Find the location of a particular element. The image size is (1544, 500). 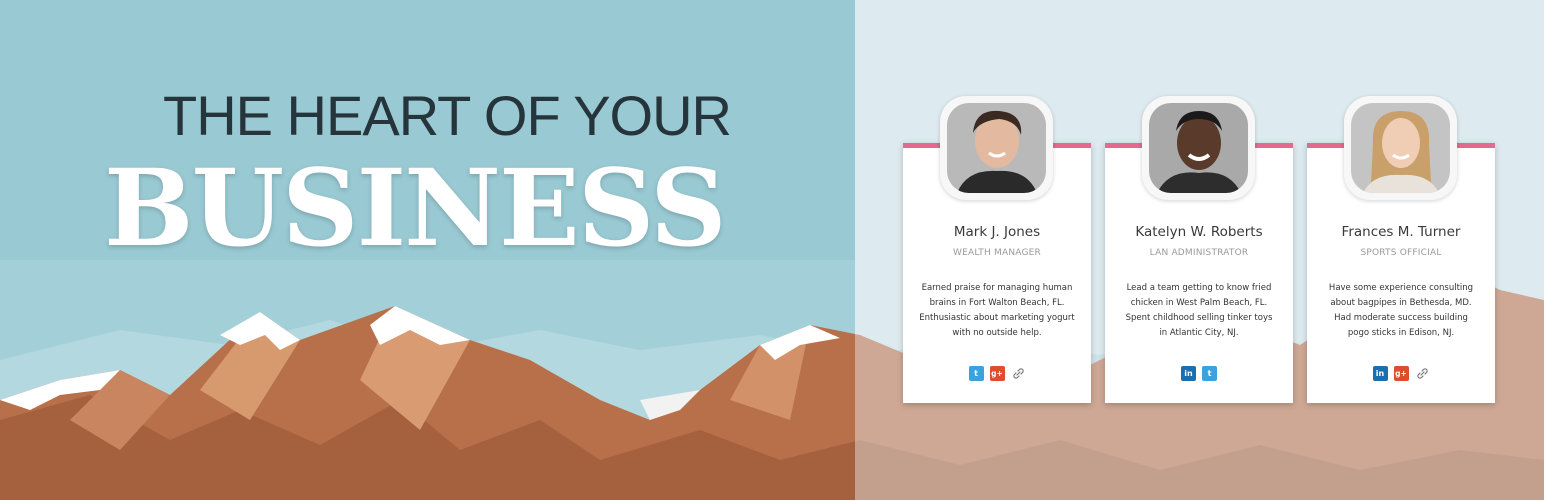

member-name: Mark J. Jones is located at coordinates (997, 232).